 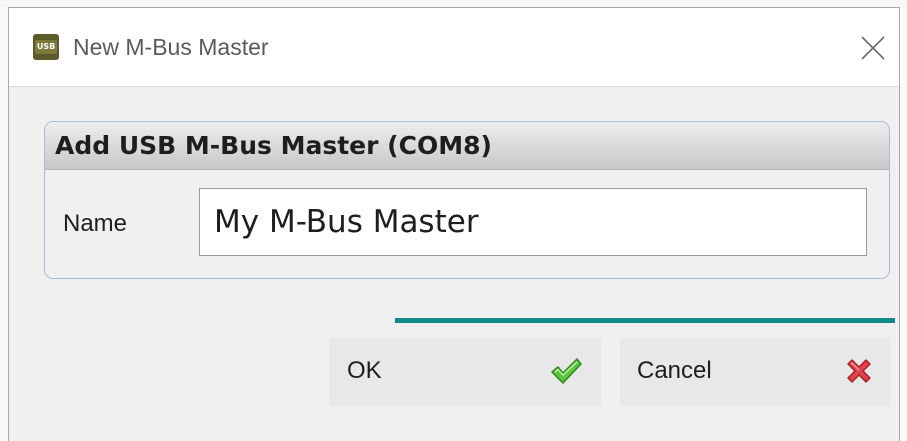 I want to click on background-window-edge-left, so click(x=4, y=224).